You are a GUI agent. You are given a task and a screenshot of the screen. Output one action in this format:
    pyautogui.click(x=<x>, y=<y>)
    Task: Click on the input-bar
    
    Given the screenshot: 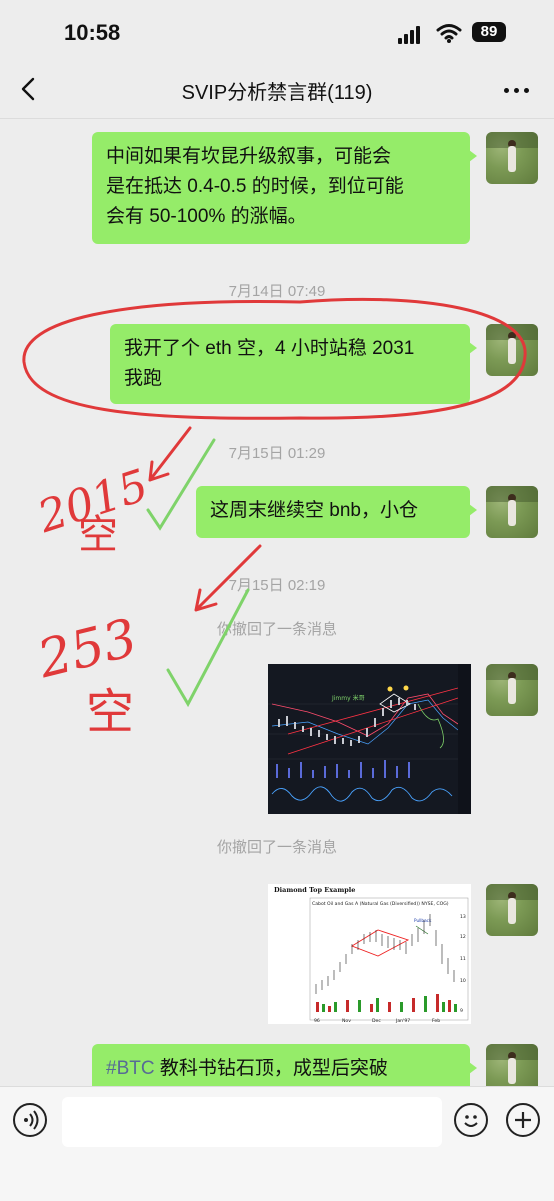 What is the action you would take?
    pyautogui.click(x=277, y=1143)
    